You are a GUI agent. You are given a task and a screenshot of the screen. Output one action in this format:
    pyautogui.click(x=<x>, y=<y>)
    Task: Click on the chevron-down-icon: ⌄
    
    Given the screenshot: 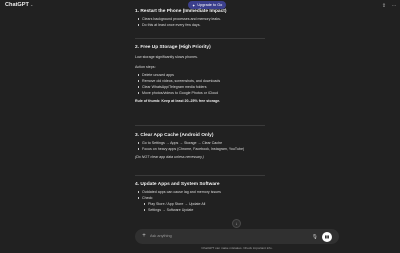 What is the action you would take?
    pyautogui.click(x=31, y=4)
    